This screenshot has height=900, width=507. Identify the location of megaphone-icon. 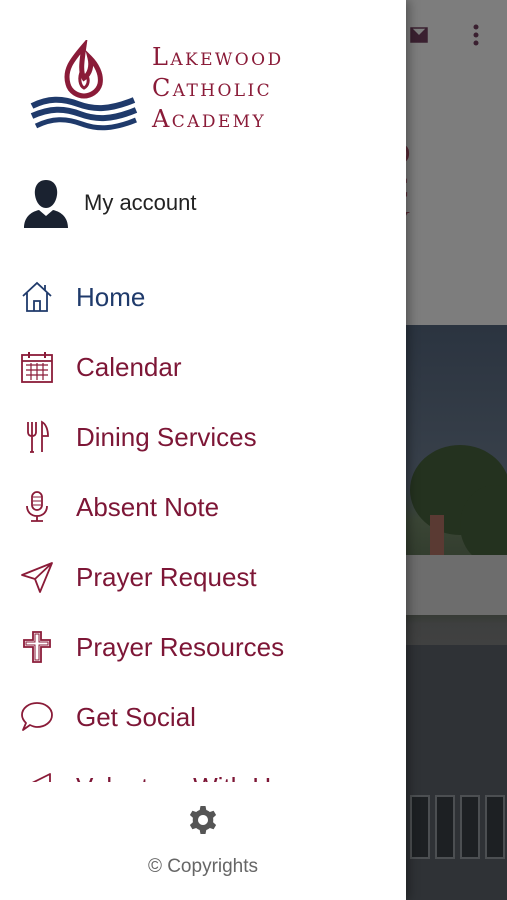
(41, 777).